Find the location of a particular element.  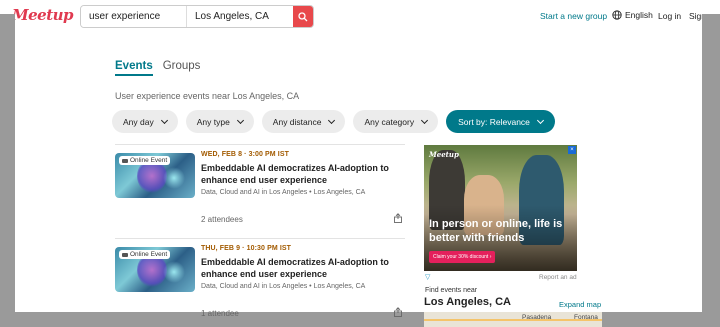

login-link: Log in is located at coordinates (669, 16).